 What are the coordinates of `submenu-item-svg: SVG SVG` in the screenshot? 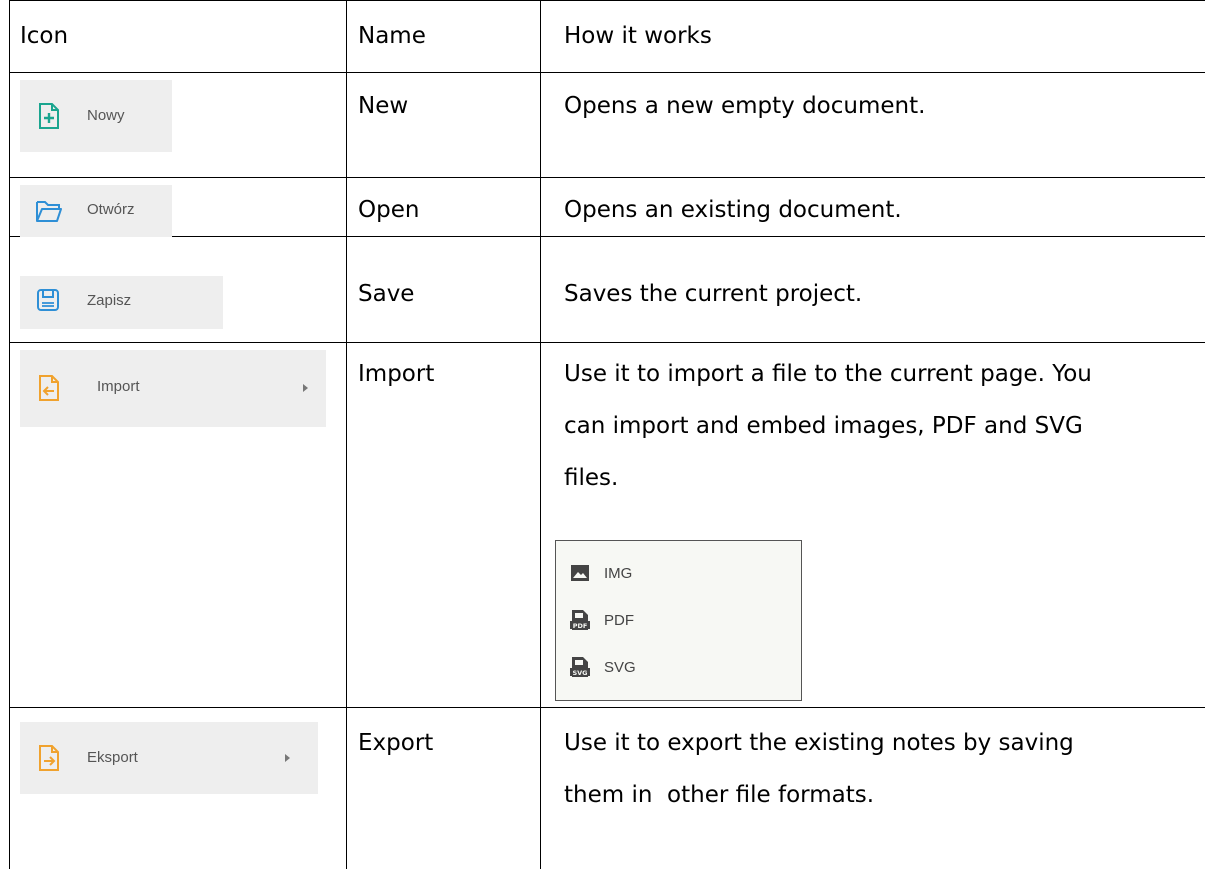 It's located at (603, 667).